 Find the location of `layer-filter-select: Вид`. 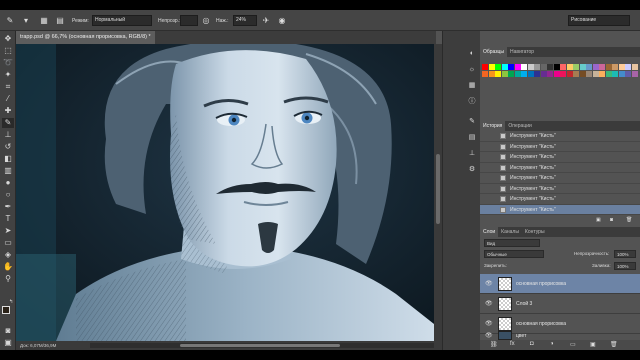

layer-filter-select: Вид is located at coordinates (512, 243).